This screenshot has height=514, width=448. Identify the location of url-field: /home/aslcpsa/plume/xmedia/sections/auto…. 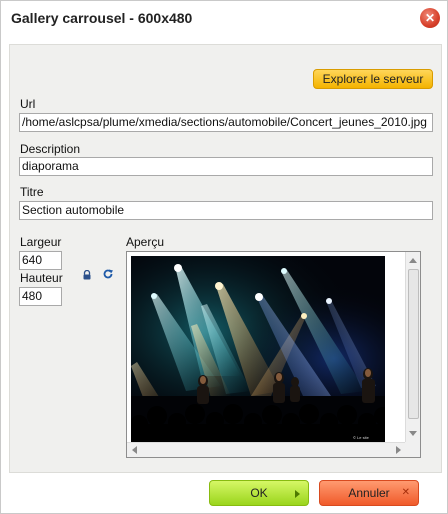
(226, 122).